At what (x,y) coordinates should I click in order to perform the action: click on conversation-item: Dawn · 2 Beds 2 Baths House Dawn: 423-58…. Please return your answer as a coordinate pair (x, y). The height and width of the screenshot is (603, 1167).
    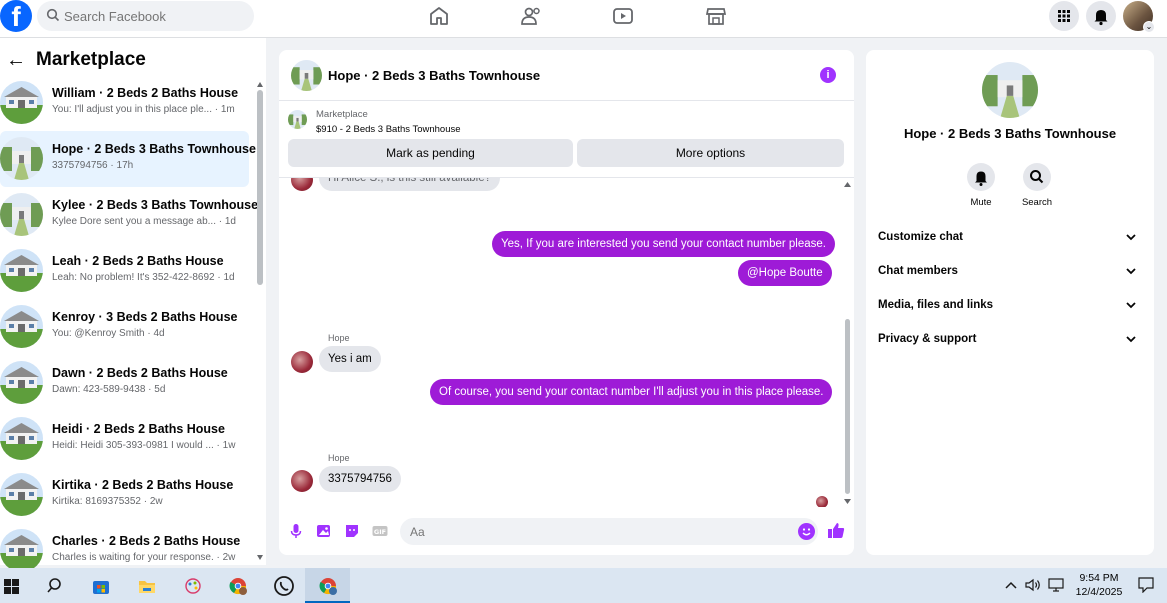
    Looking at the image, I should click on (124, 383).